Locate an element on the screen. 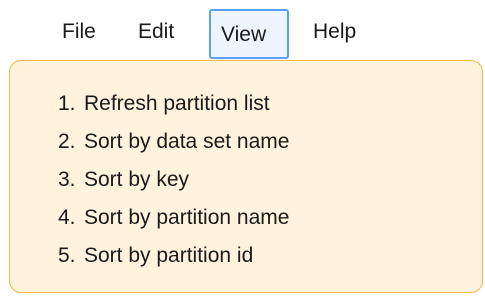  menu-option-sort-by-key: 3. Sort by key is located at coordinates (173, 180).